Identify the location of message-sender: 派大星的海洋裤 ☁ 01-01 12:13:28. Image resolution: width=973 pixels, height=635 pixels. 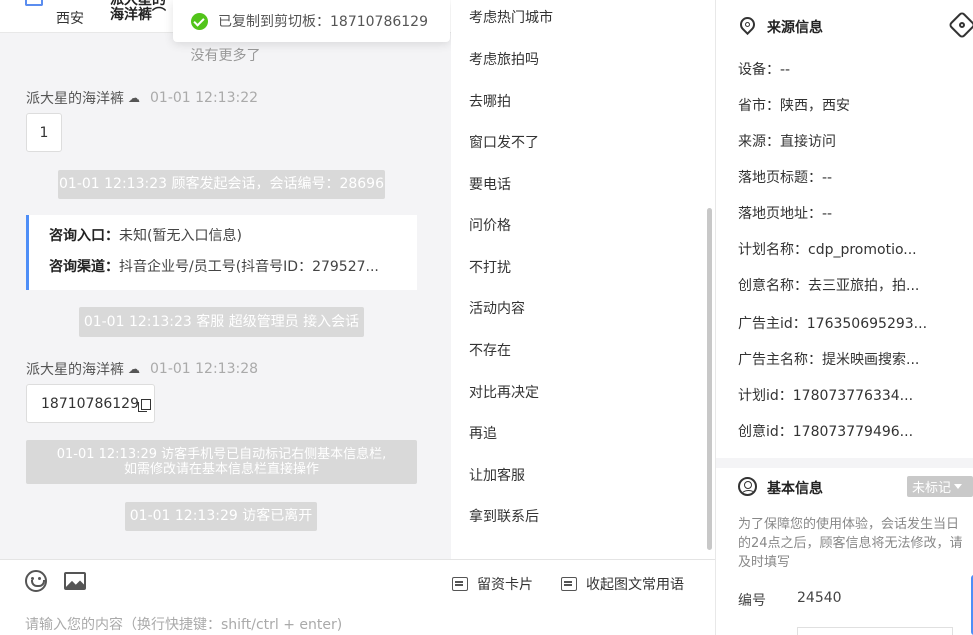
(142, 369).